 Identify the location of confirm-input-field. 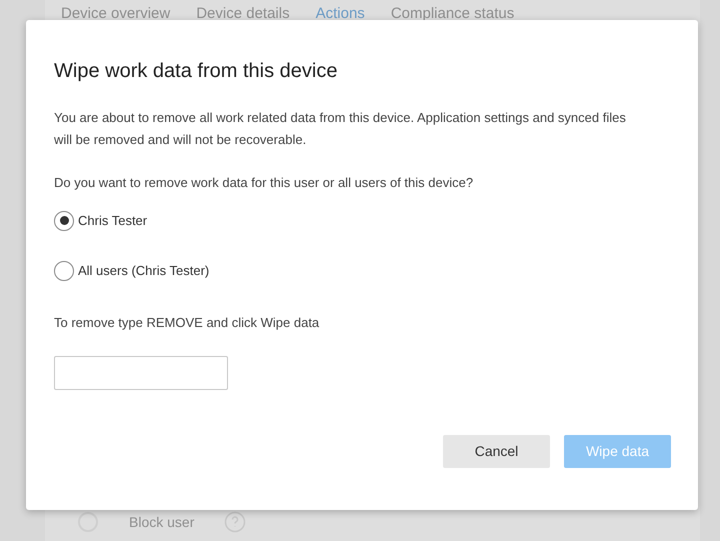
(141, 373).